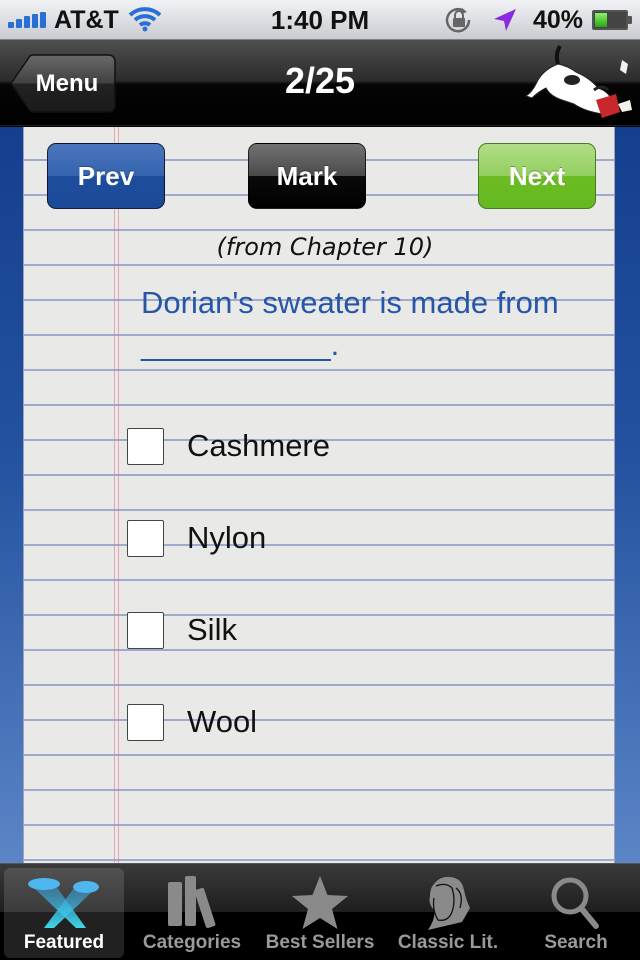 The width and height of the screenshot is (640, 960). I want to click on answer-option: Nylon, so click(196, 538).